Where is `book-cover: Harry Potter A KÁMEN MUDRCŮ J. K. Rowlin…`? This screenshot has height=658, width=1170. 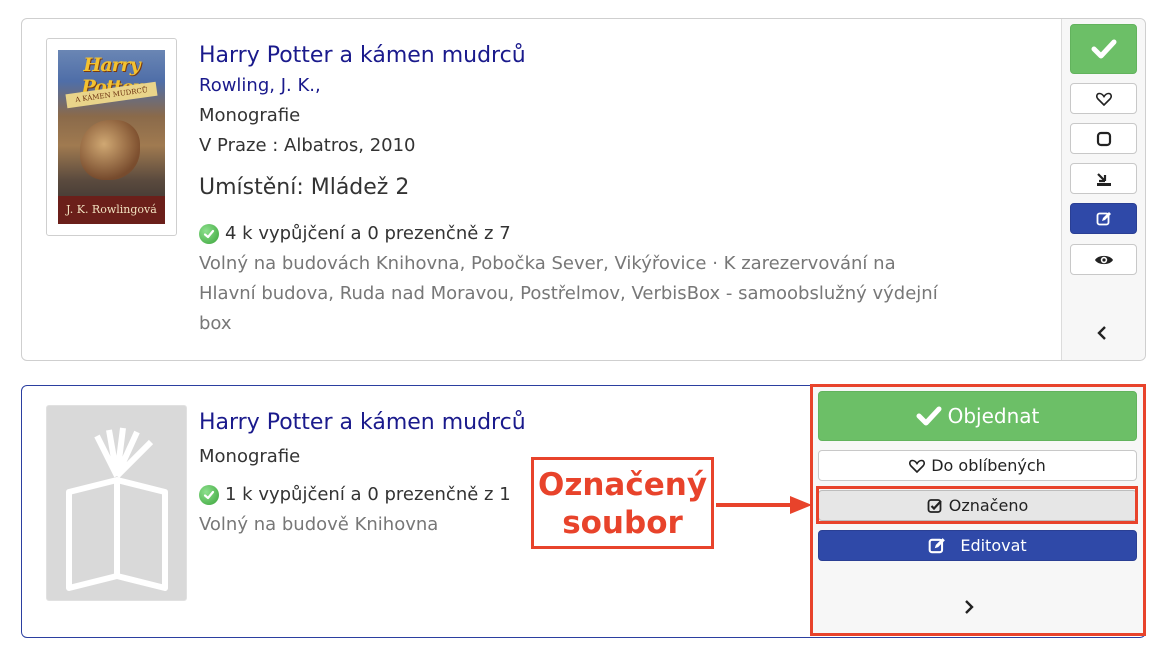 book-cover: Harry Potter A KÁMEN MUDRCŮ J. K. Rowlin… is located at coordinates (111, 137).